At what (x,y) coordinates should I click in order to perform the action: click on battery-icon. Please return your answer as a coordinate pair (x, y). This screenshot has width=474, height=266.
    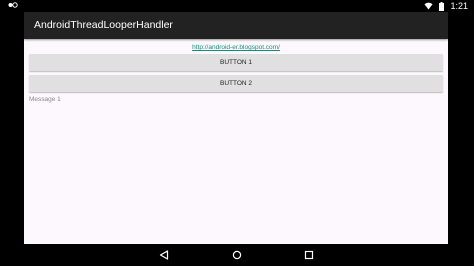
    Looking at the image, I should click on (442, 6).